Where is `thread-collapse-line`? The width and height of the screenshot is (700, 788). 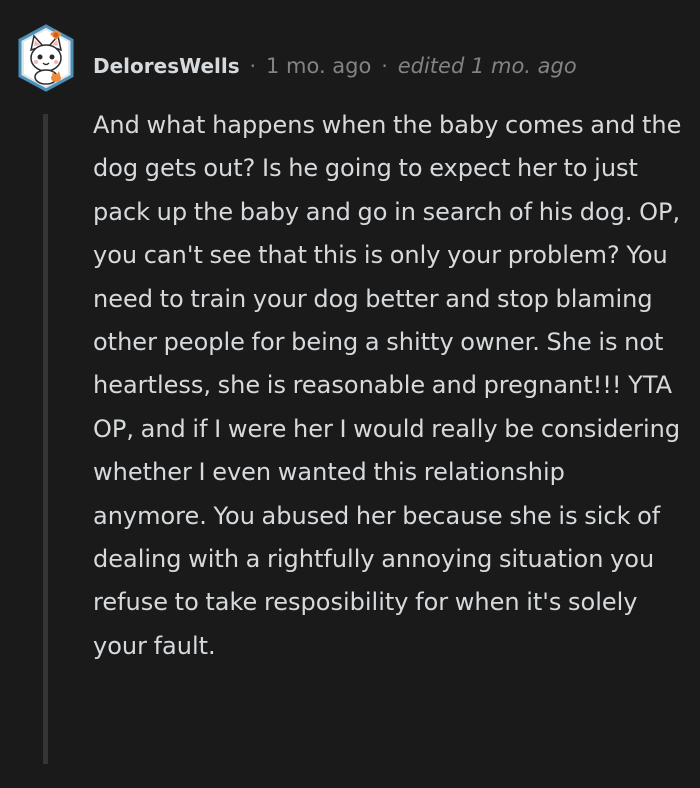
thread-collapse-line is located at coordinates (45, 439).